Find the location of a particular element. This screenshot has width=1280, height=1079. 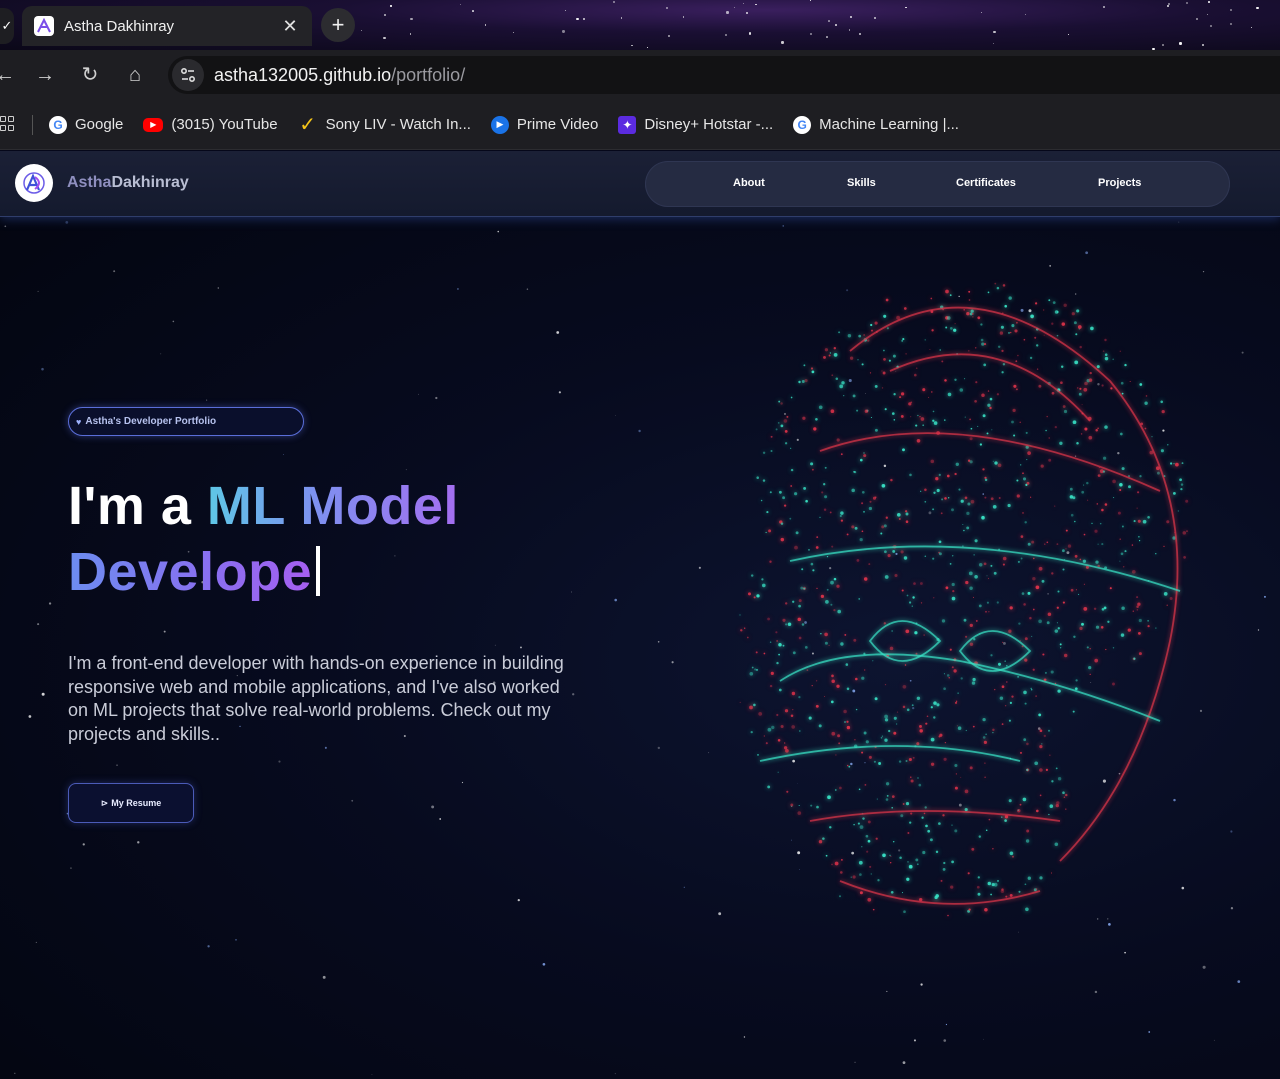

apps-grid-icon is located at coordinates (8, 124).